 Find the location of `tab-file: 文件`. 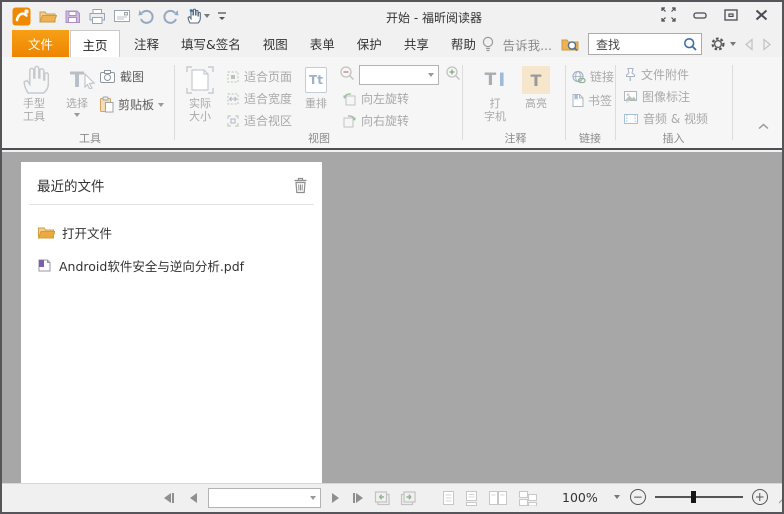

tab-file: 文件 is located at coordinates (40, 43).